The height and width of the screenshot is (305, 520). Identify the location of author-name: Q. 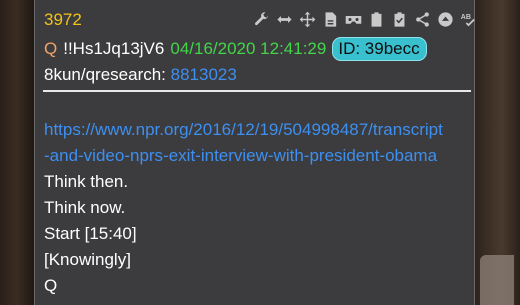
(51, 48).